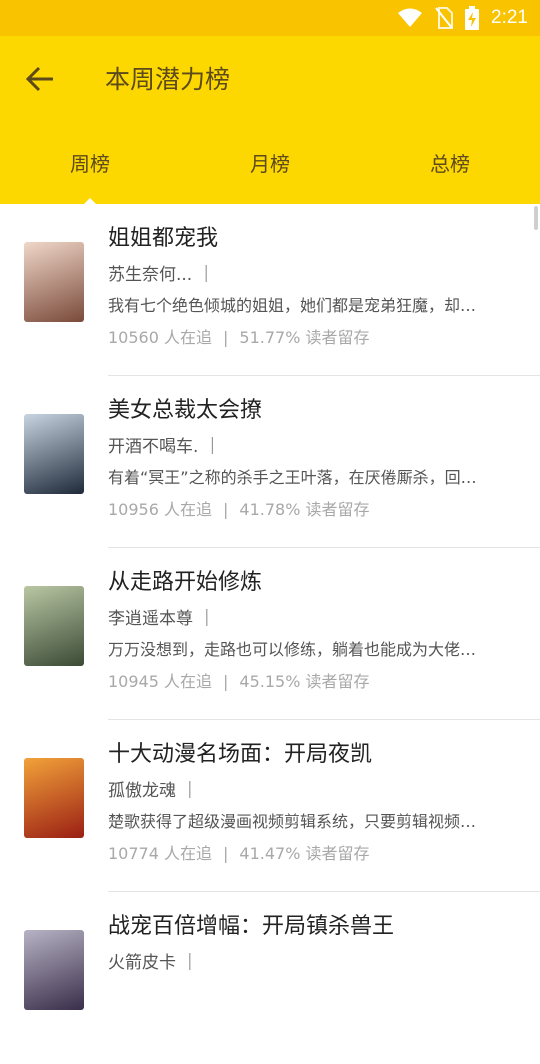 This screenshot has width=540, height=1064. What do you see at coordinates (168, 79) in the screenshot?
I see `page-title: 本周潜力榜` at bounding box center [168, 79].